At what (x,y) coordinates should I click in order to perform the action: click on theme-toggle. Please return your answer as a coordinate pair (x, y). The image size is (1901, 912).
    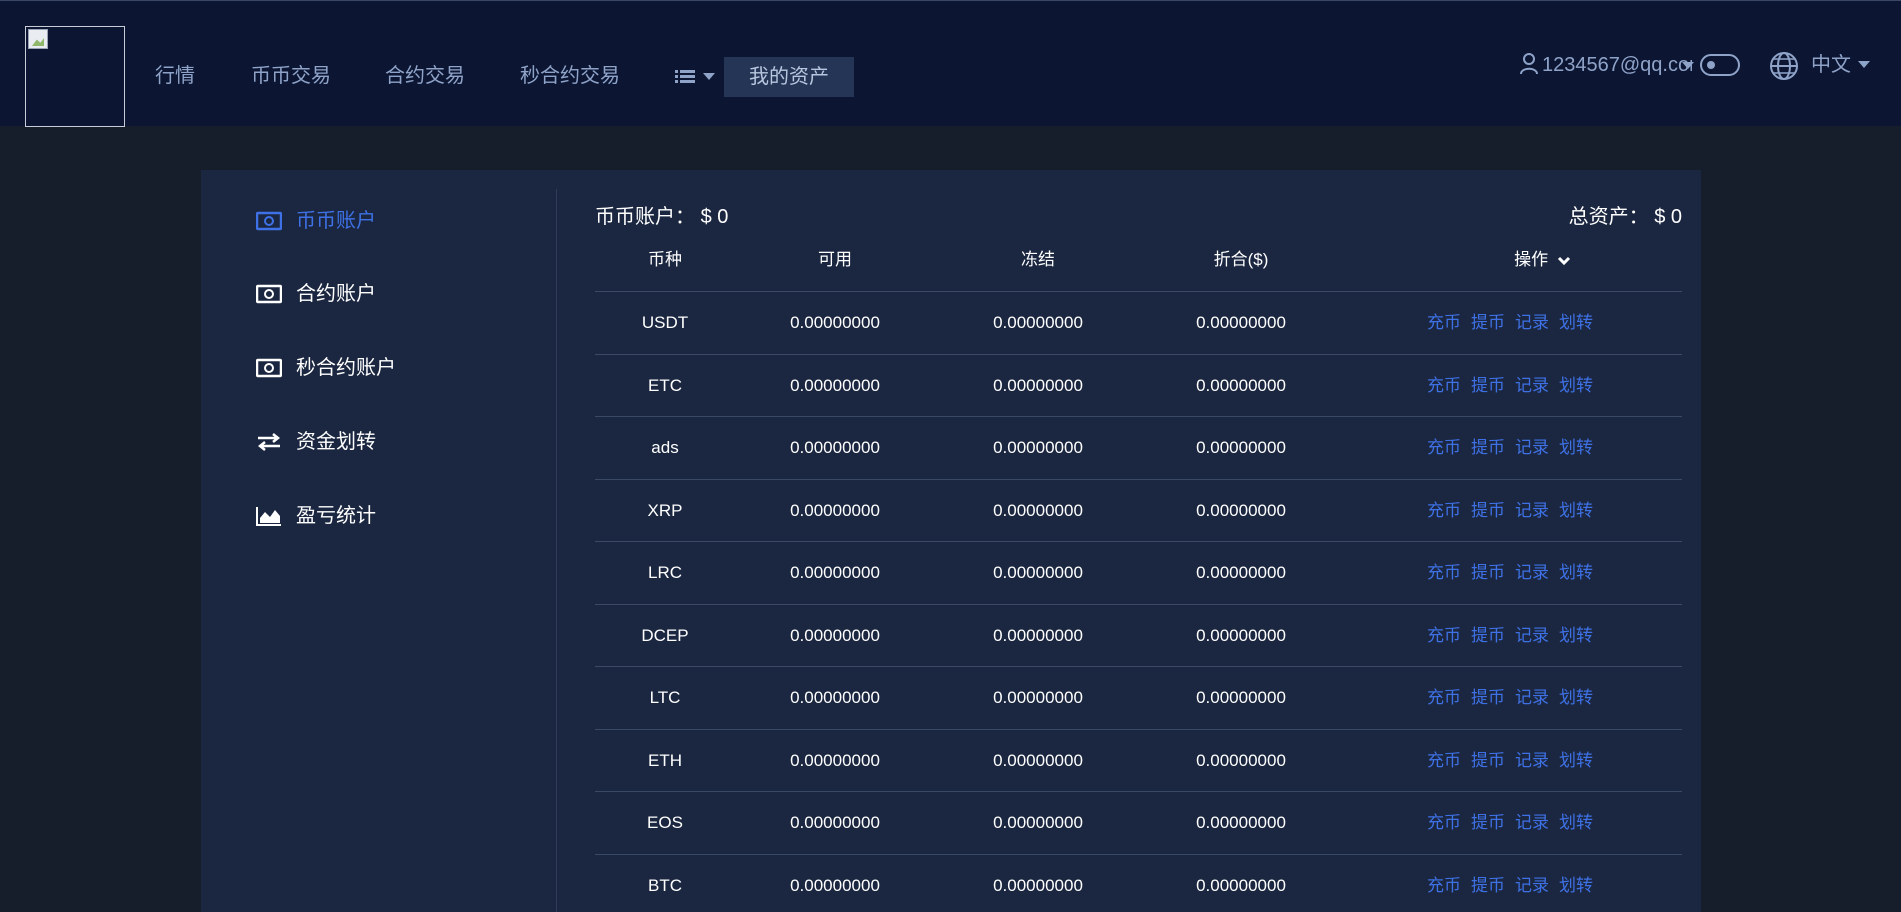
    Looking at the image, I should click on (1720, 65).